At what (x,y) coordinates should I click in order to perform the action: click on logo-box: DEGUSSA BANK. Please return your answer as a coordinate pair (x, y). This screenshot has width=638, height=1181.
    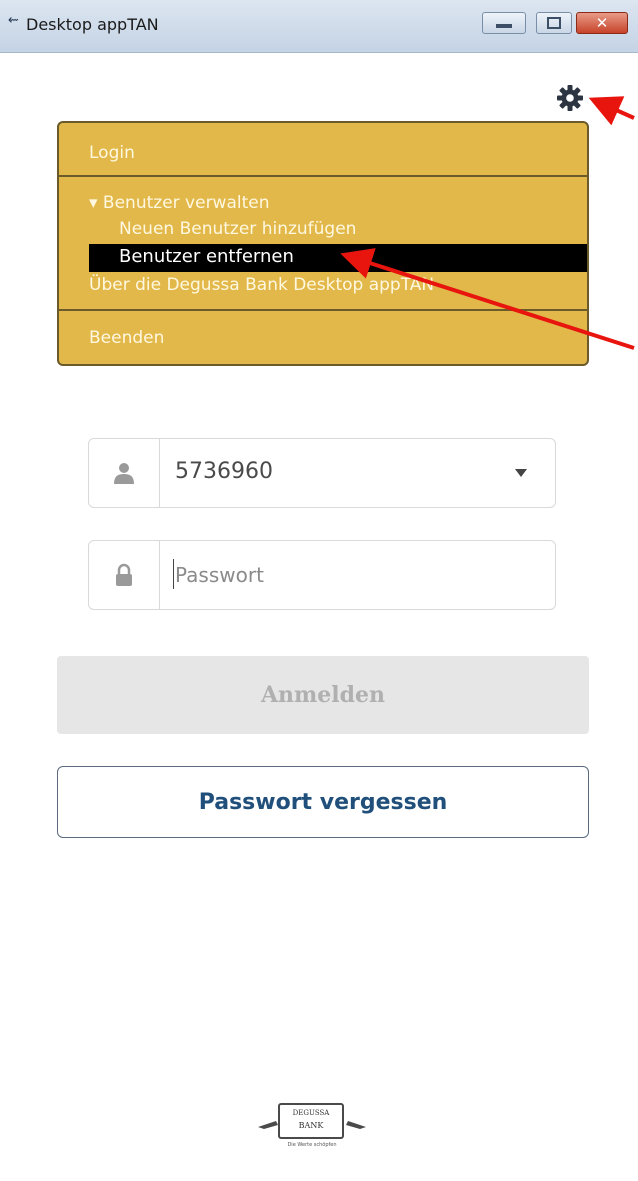
    Looking at the image, I should click on (311, 1121).